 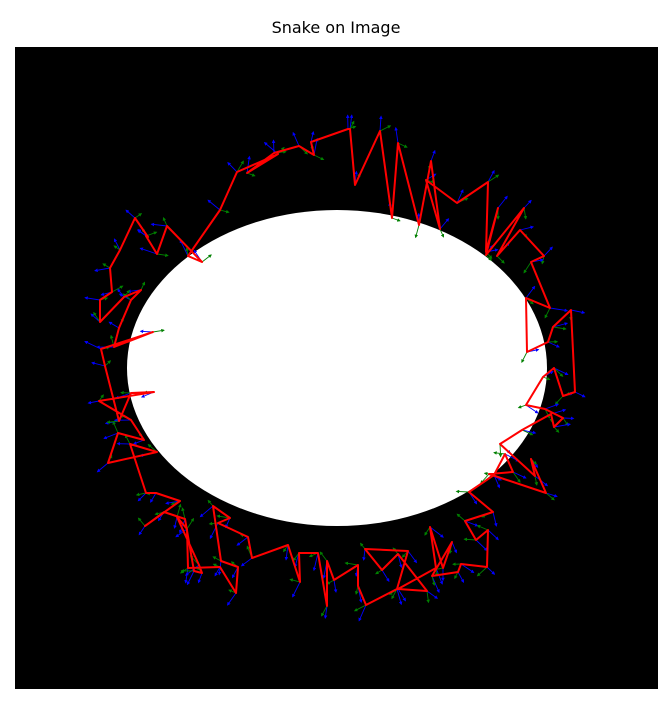 What do you see at coordinates (273, 146) in the screenshot?
I see `external-force-arrow` at bounding box center [273, 146].